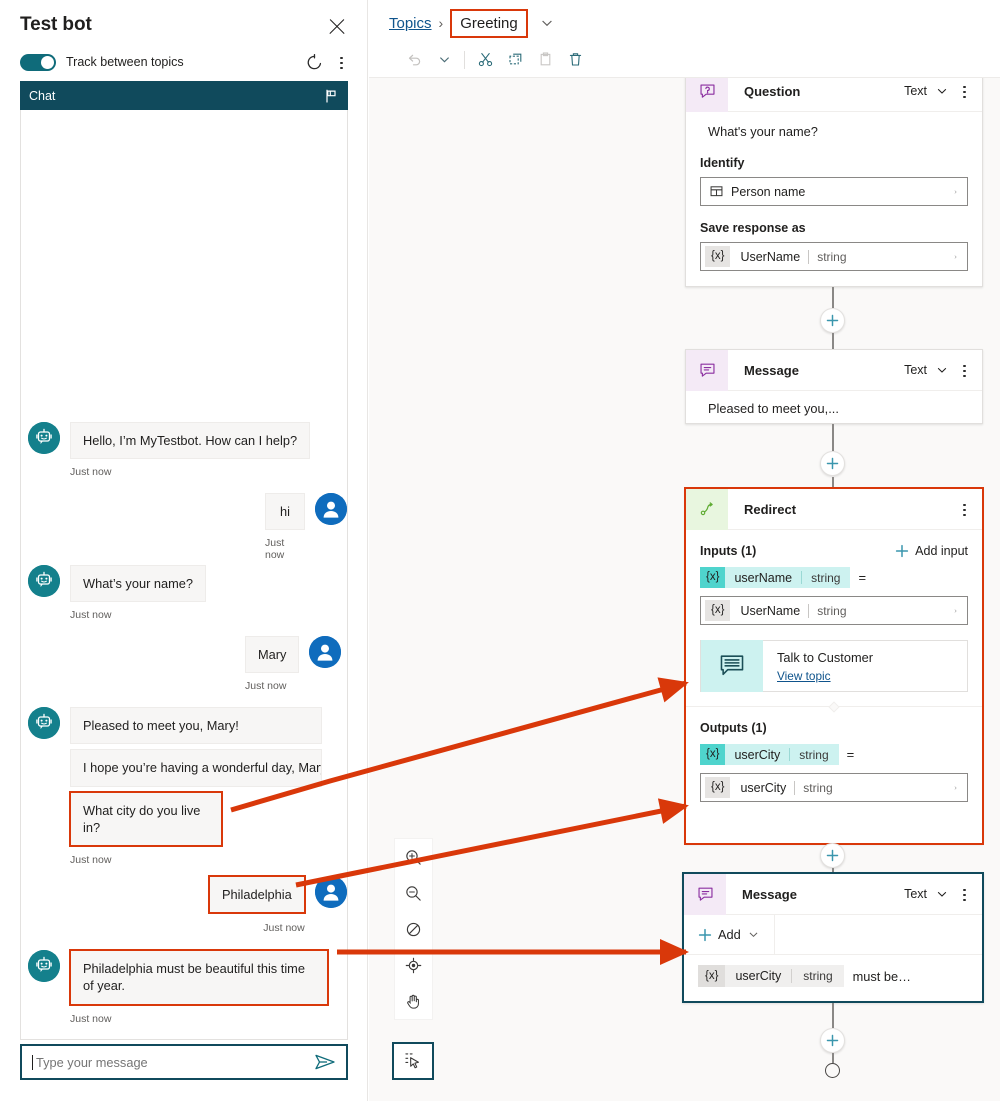  Describe the element at coordinates (833, 934) in the screenshot. I see `message-bottom-addbar: Add` at that location.